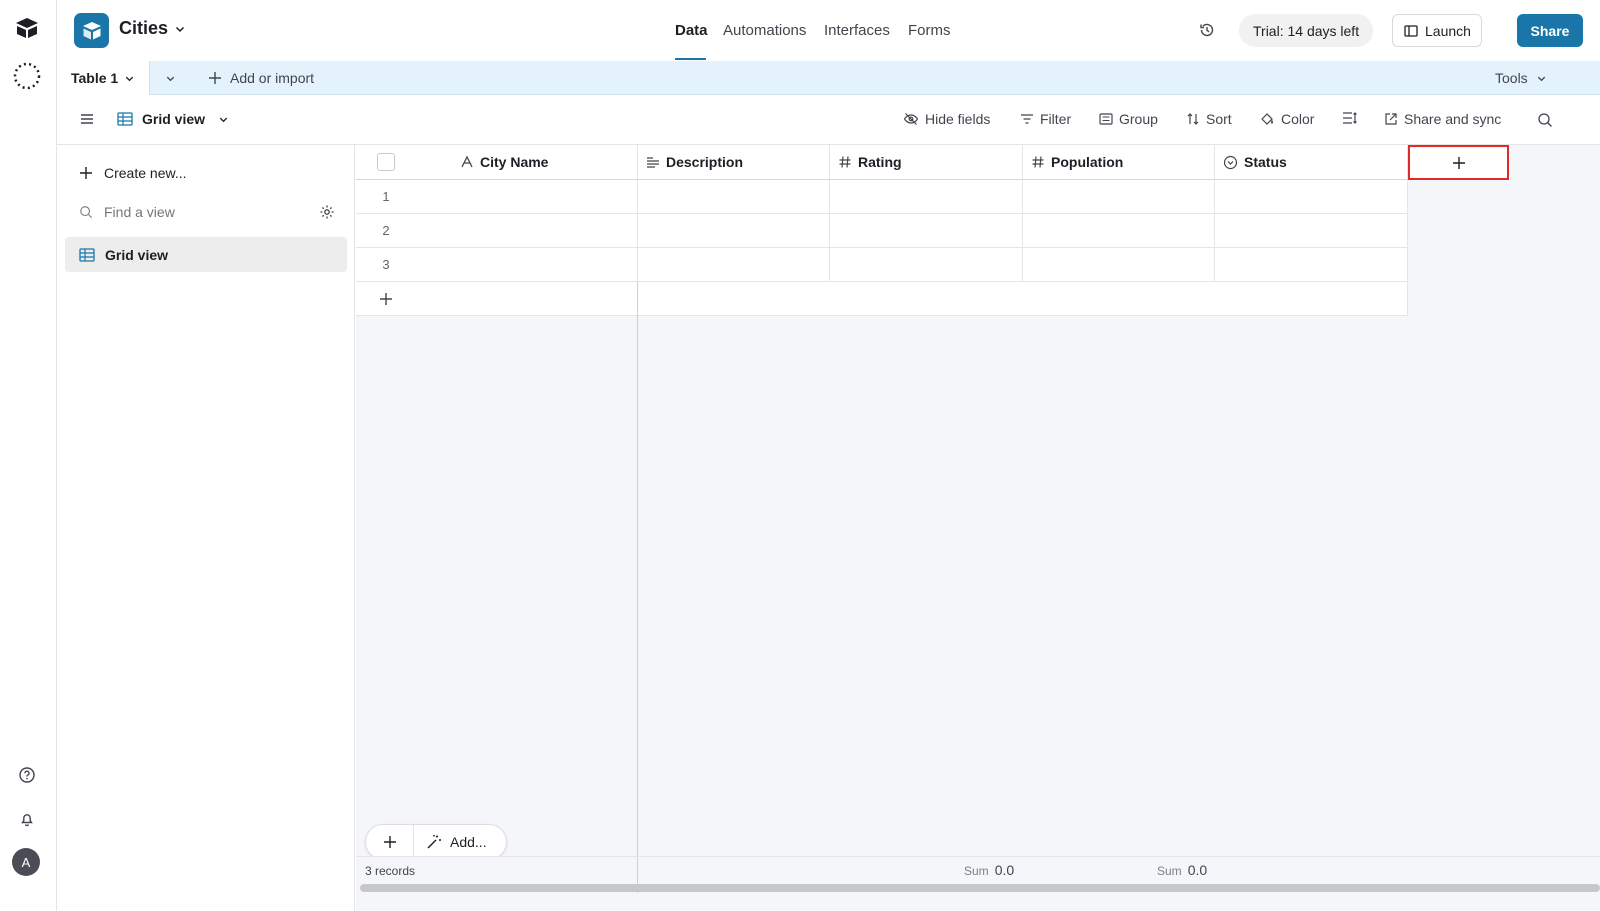  Describe the element at coordinates (261, 78) in the screenshot. I see `add-or-import-button: Add or import` at that location.